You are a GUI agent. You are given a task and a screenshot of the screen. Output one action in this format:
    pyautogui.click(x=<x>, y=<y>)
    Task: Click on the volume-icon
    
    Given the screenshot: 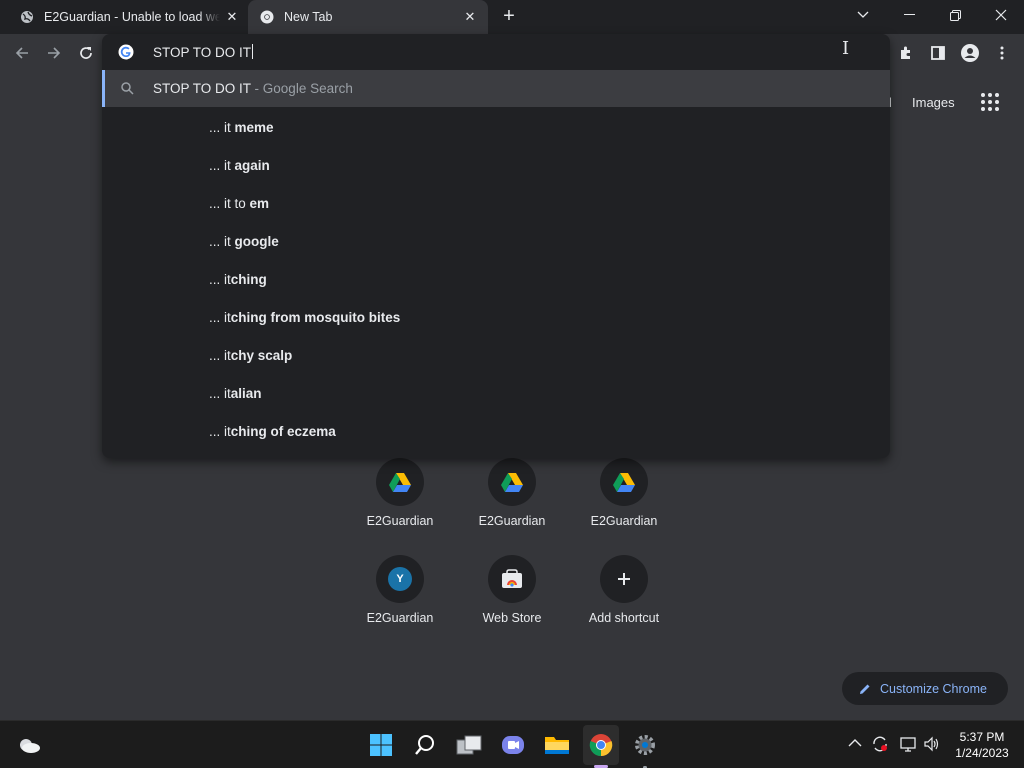 What is the action you would take?
    pyautogui.click(x=932, y=745)
    